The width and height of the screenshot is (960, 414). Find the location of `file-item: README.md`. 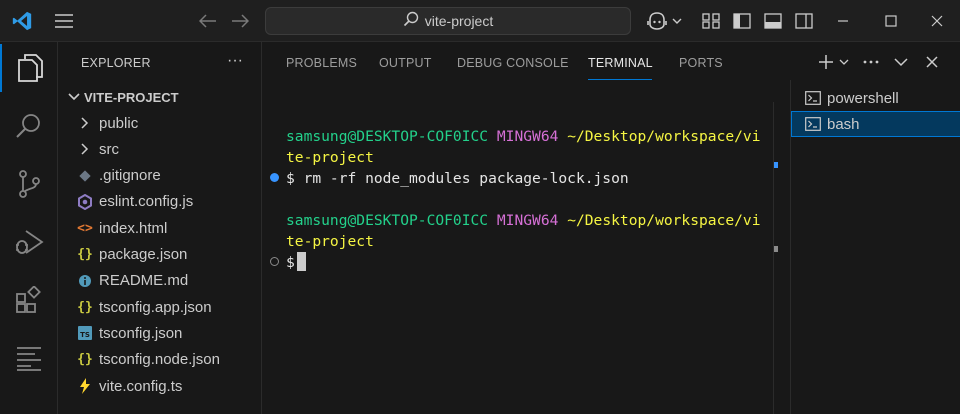

file-item: README.md is located at coordinates (160, 281).